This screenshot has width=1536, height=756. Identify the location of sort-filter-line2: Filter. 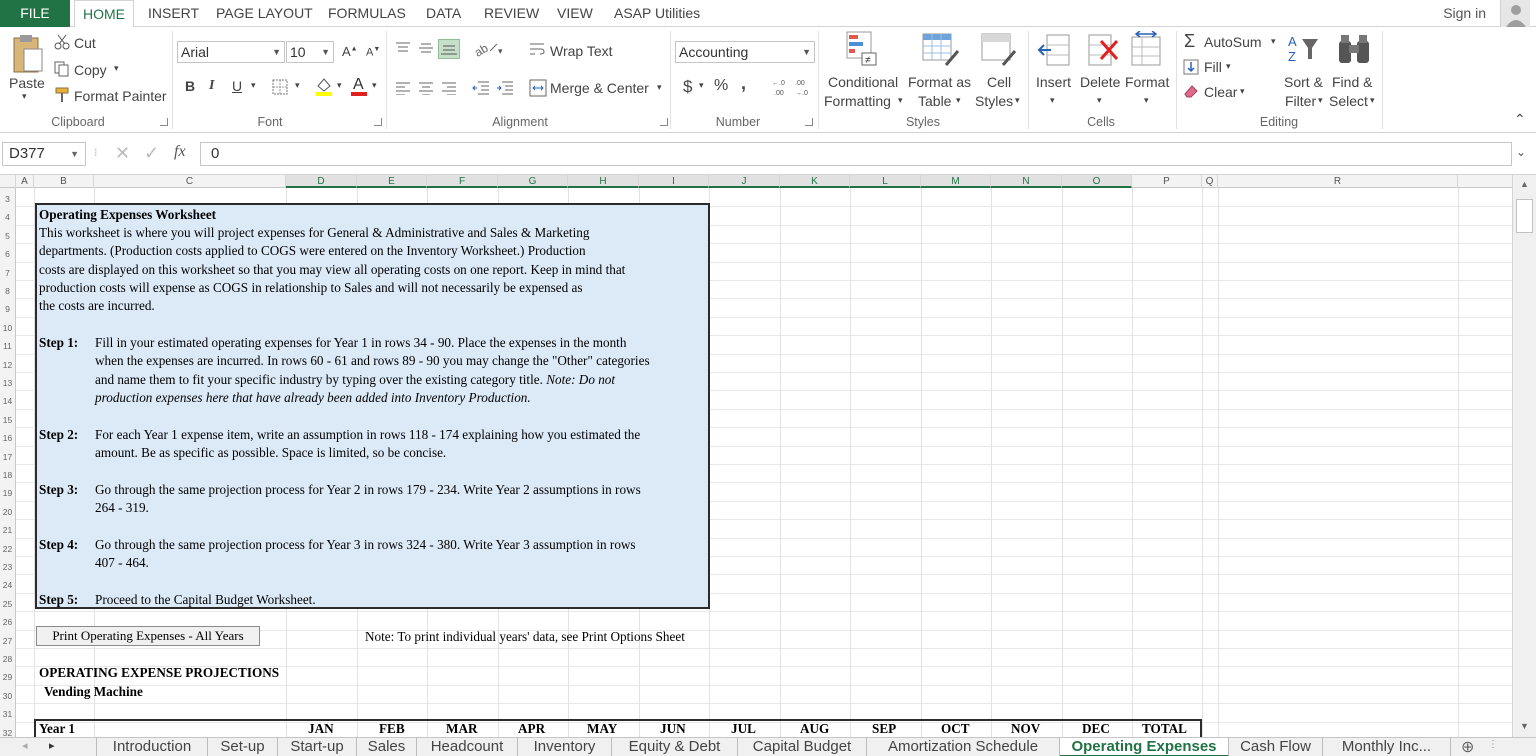
(1300, 101).